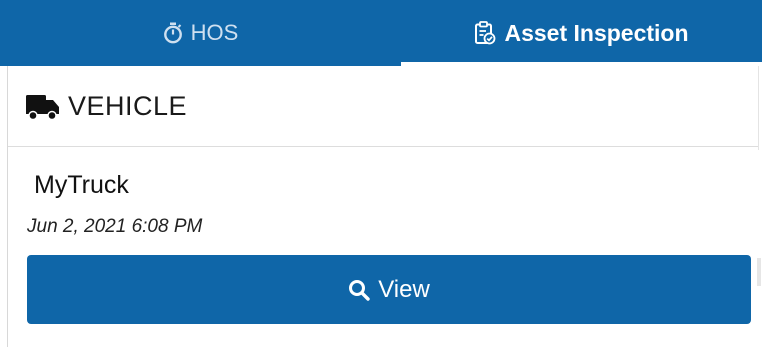 The width and height of the screenshot is (762, 347). Describe the element at coordinates (359, 290) in the screenshot. I see `search-icon` at that location.